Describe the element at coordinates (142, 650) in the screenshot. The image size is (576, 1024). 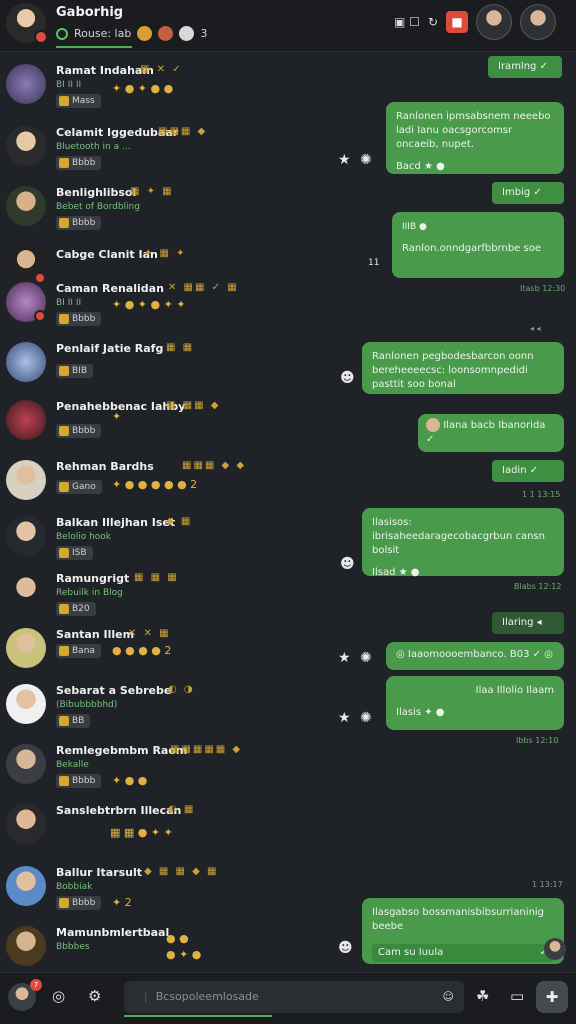
I see `emoji-row: ● ● ● ● 2` at that location.